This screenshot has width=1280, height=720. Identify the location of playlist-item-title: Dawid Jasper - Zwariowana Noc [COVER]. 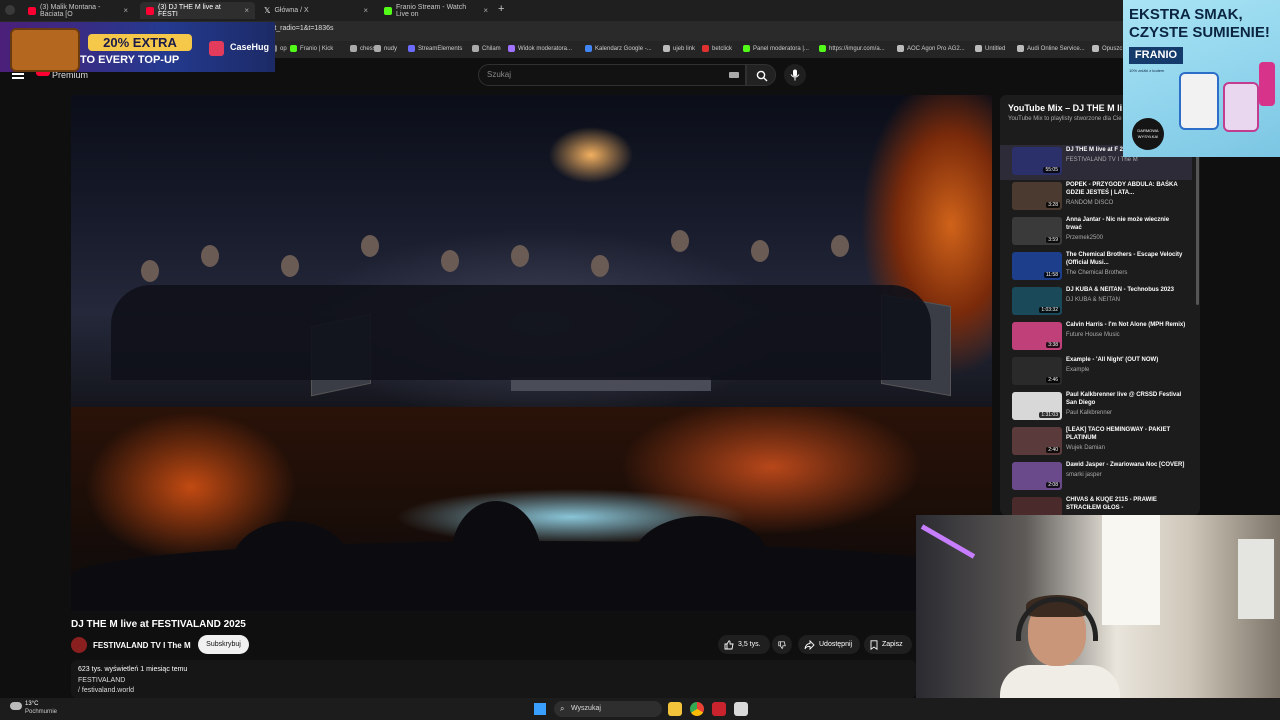
(1125, 465).